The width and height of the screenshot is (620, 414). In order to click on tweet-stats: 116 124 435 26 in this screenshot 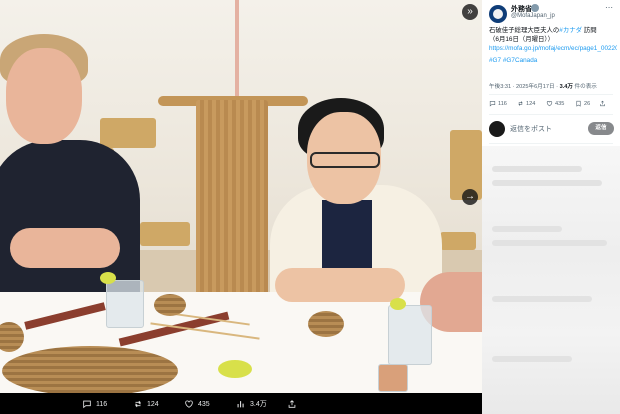, I will do `click(552, 105)`.